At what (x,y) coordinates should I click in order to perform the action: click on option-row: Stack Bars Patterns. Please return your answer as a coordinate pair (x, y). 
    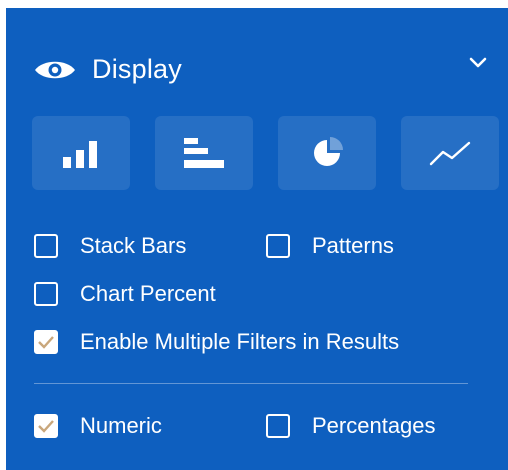
    Looking at the image, I should click on (235, 246).